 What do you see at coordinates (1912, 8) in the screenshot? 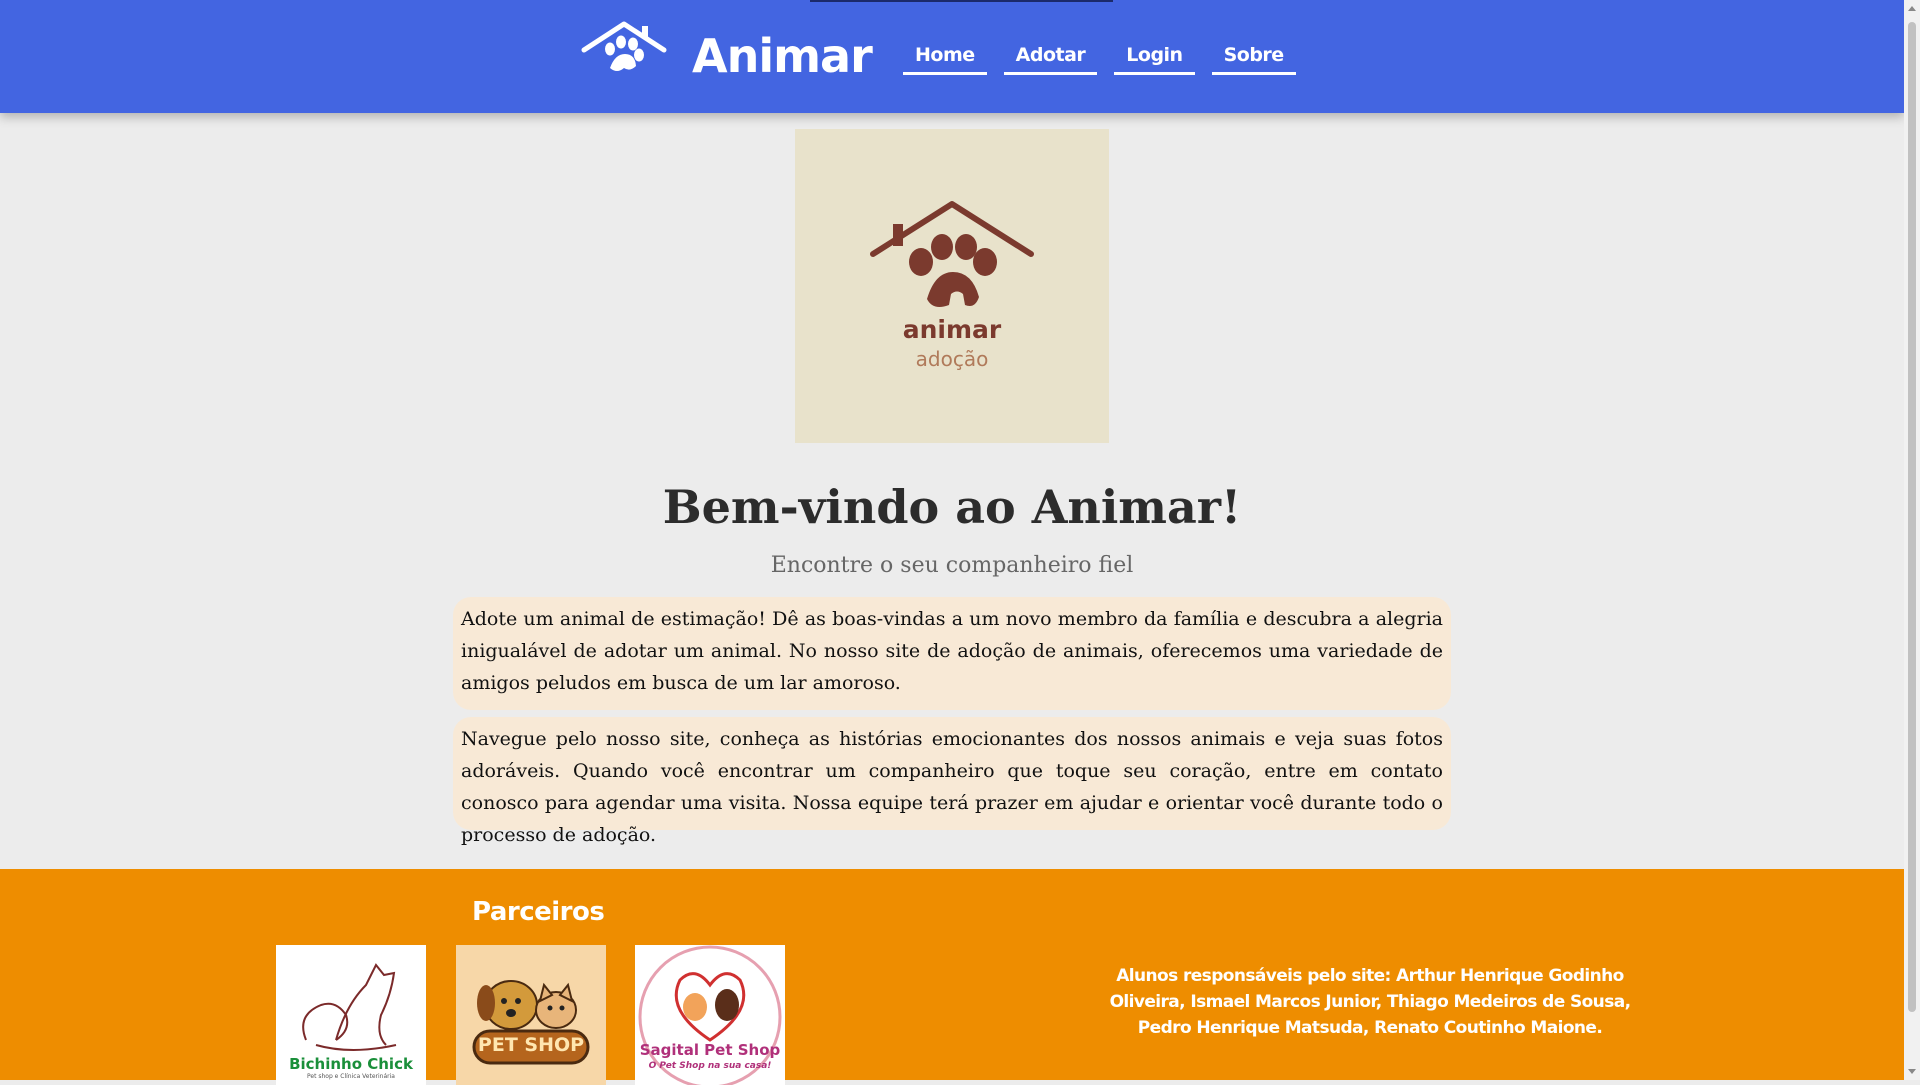
I see `scroll-up-icon` at bounding box center [1912, 8].